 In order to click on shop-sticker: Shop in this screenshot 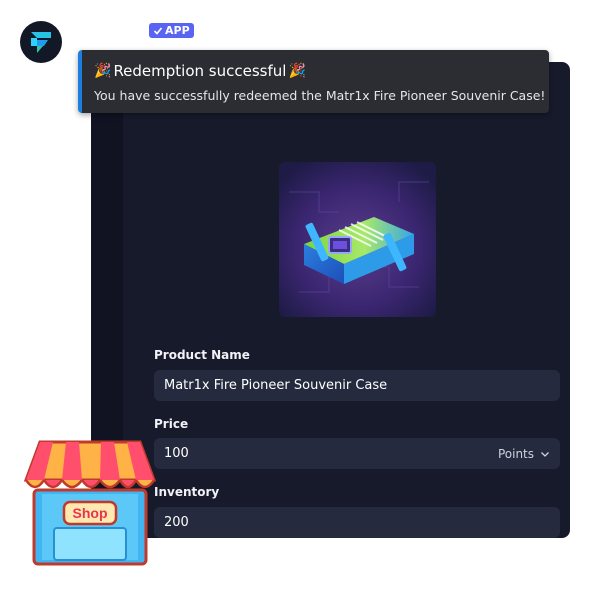, I will do `click(90, 502)`.